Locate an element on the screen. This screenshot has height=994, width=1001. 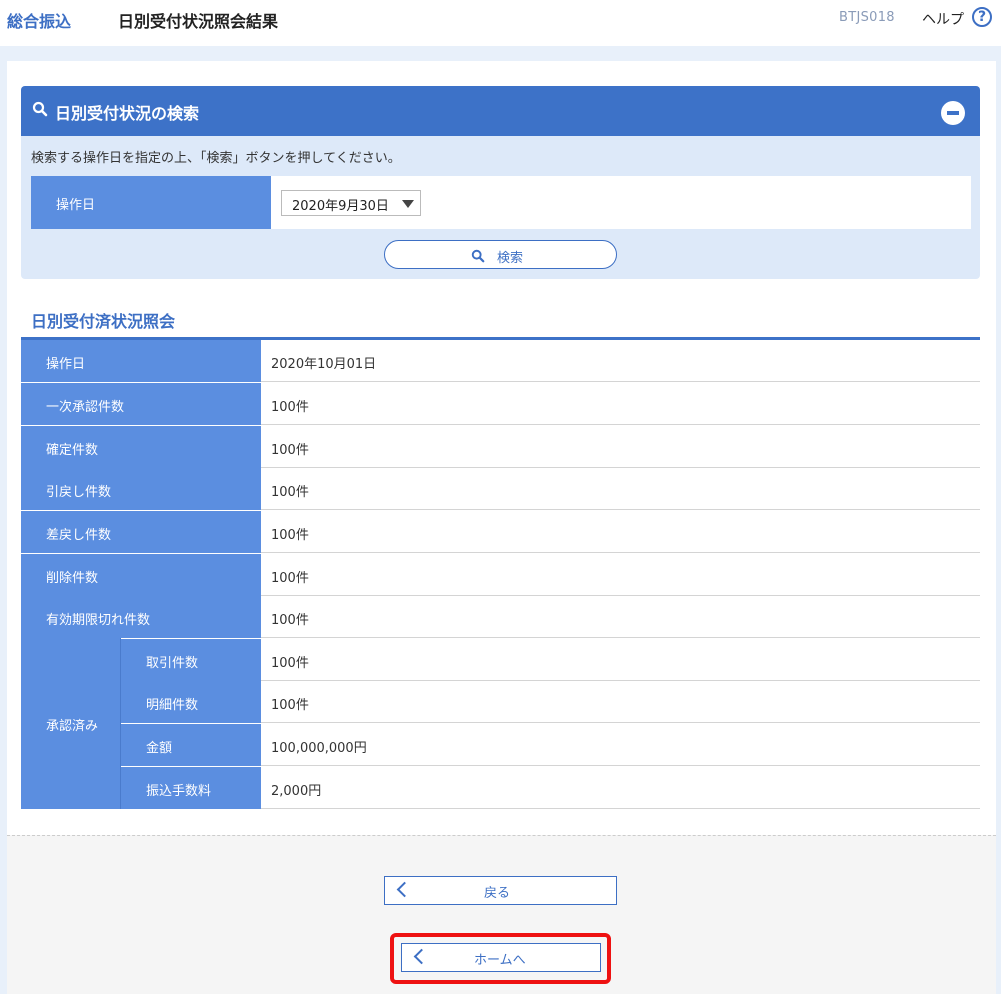
table-row: 確定件数 100件 is located at coordinates (500, 447).